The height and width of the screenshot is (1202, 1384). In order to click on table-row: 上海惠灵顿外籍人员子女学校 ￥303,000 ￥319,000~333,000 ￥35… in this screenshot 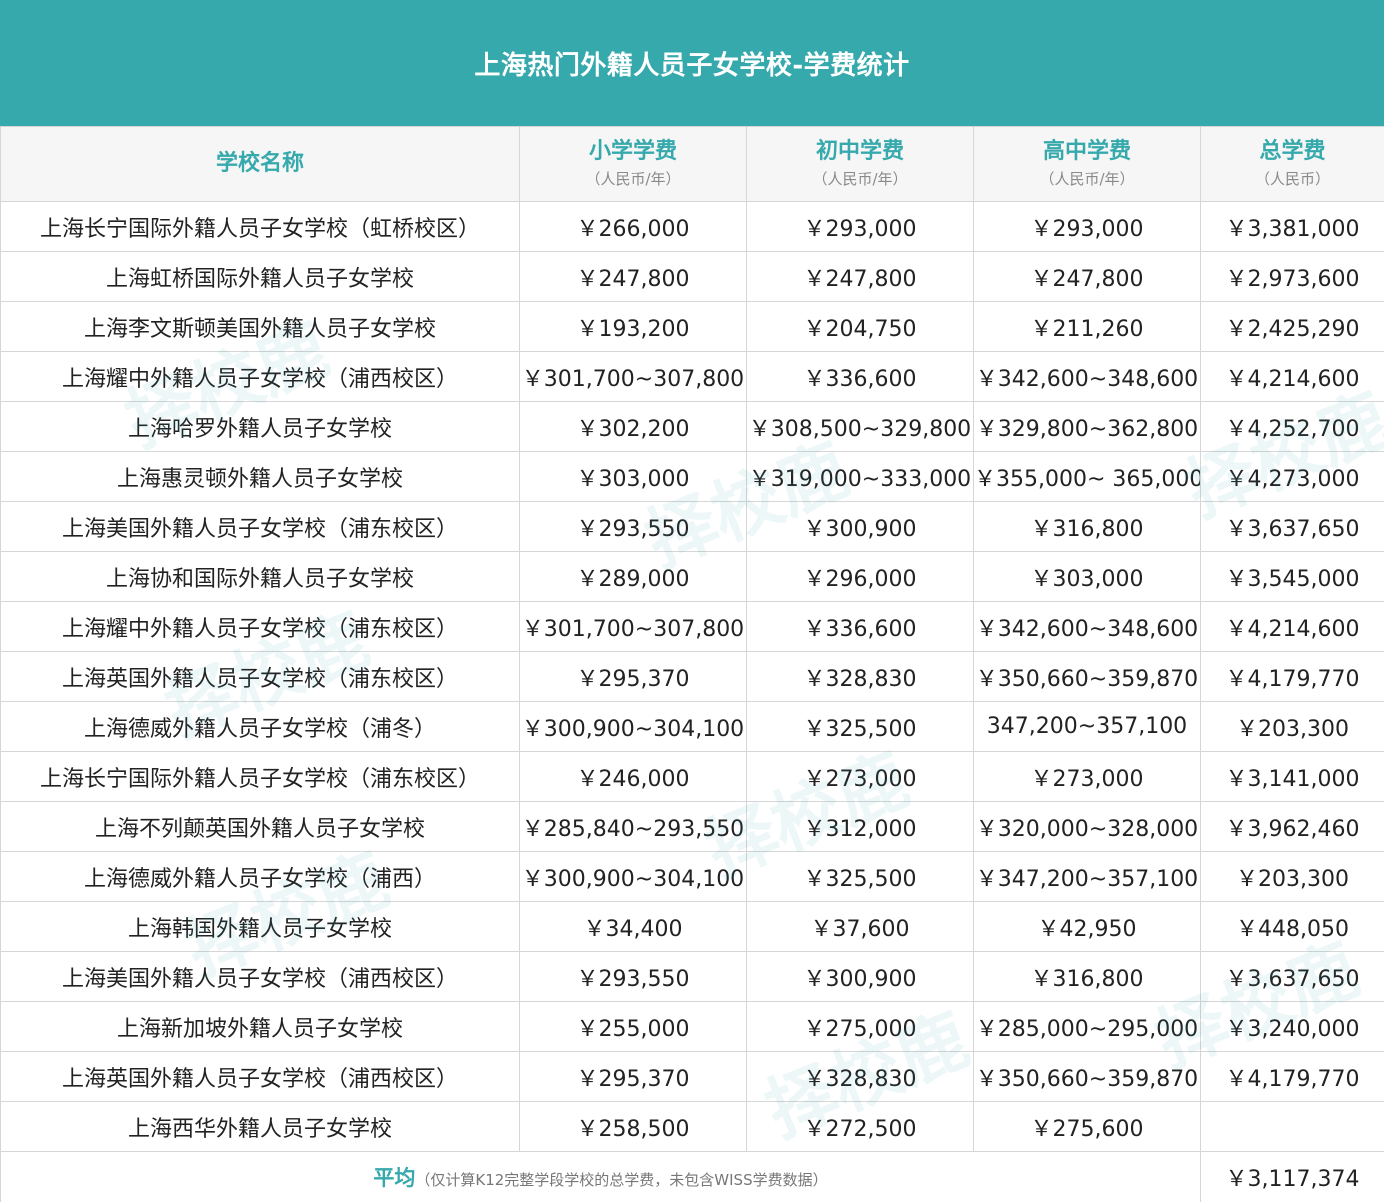, I will do `click(692, 476)`.